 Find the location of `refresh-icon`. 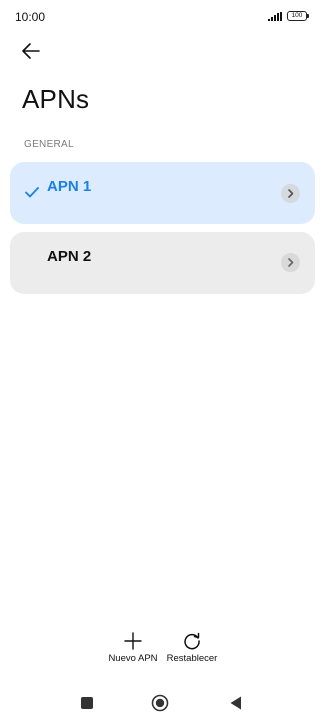

refresh-icon is located at coordinates (192, 641).